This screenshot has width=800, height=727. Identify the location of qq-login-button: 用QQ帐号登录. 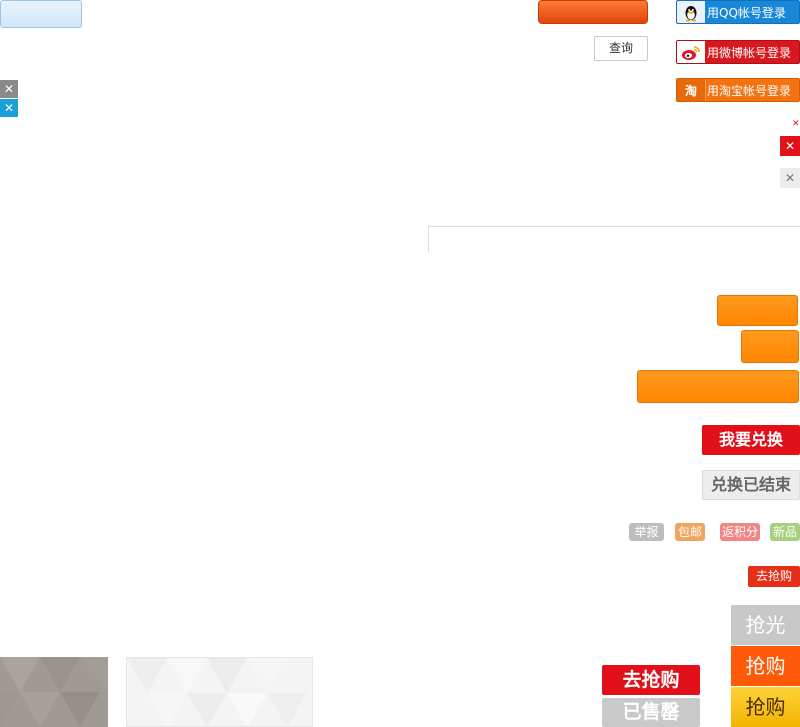
(738, 12).